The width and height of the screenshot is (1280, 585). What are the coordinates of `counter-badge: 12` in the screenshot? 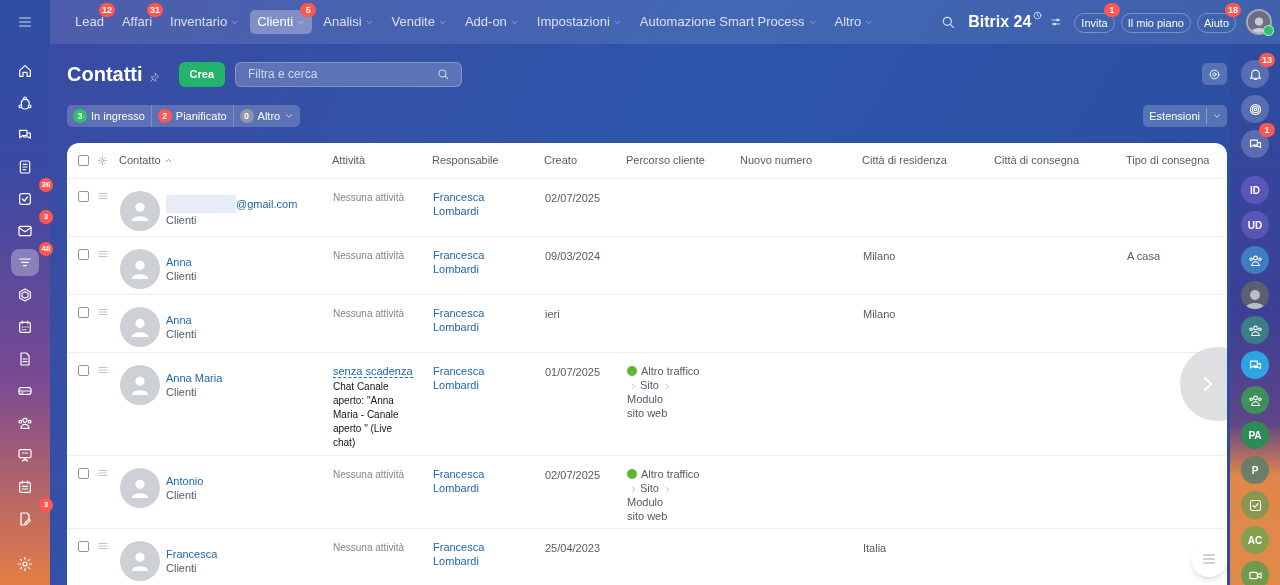 It's located at (106, 10).